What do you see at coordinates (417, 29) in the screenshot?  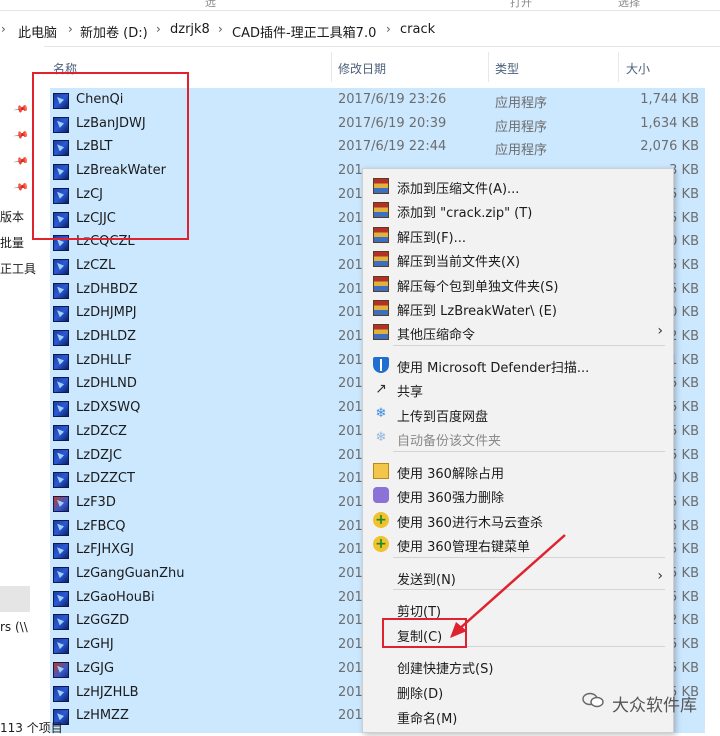 I see `breadcrumb-current: crack` at bounding box center [417, 29].